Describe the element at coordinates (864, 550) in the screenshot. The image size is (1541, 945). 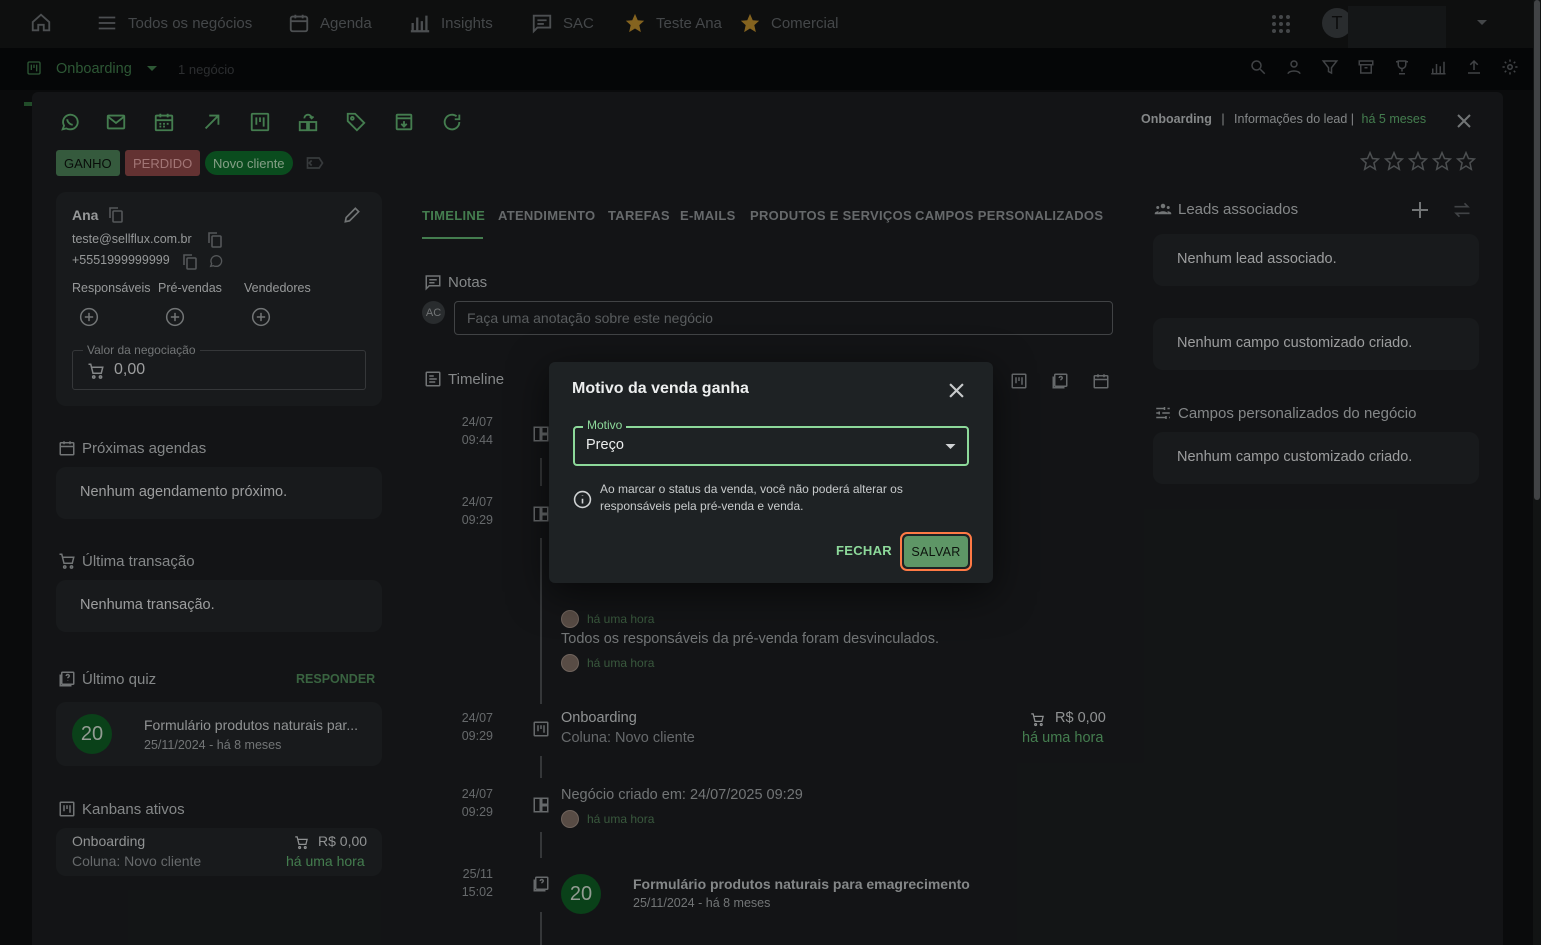
I see `close-button: FECHAR` at that location.